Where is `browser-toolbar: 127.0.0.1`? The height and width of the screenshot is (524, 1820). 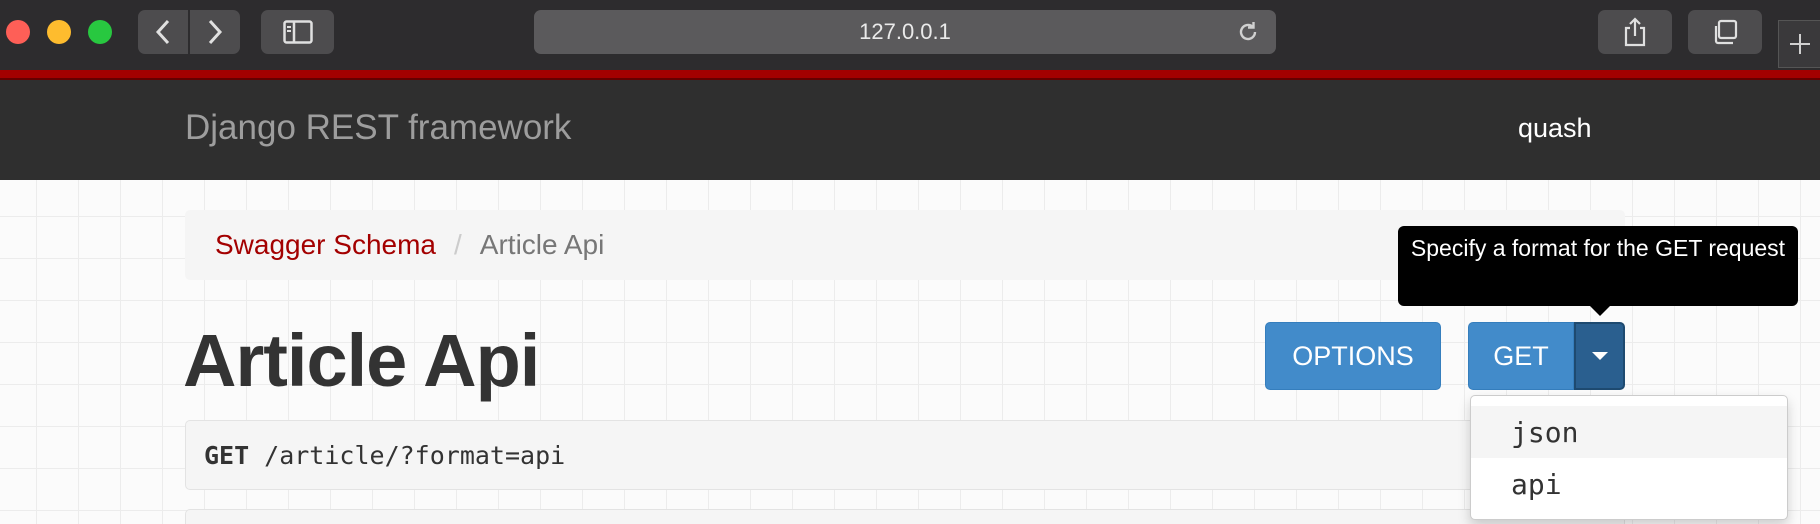 browser-toolbar: 127.0.0.1 is located at coordinates (910, 35).